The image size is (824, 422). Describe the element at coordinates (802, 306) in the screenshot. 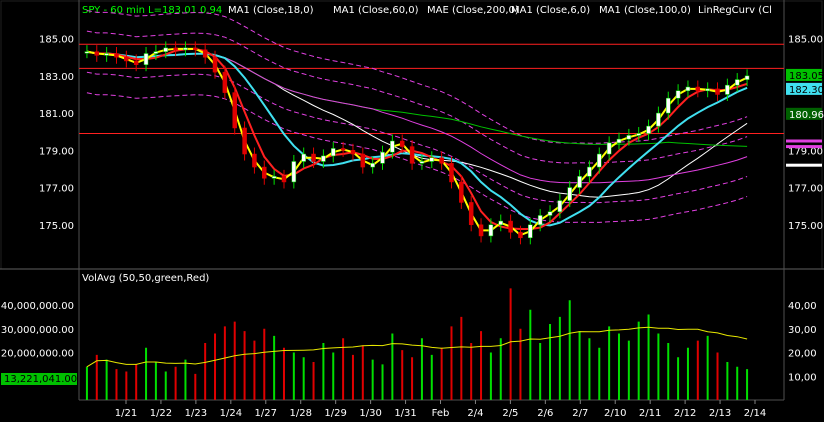

I see `volume-tick-label-right: 40,00` at that location.